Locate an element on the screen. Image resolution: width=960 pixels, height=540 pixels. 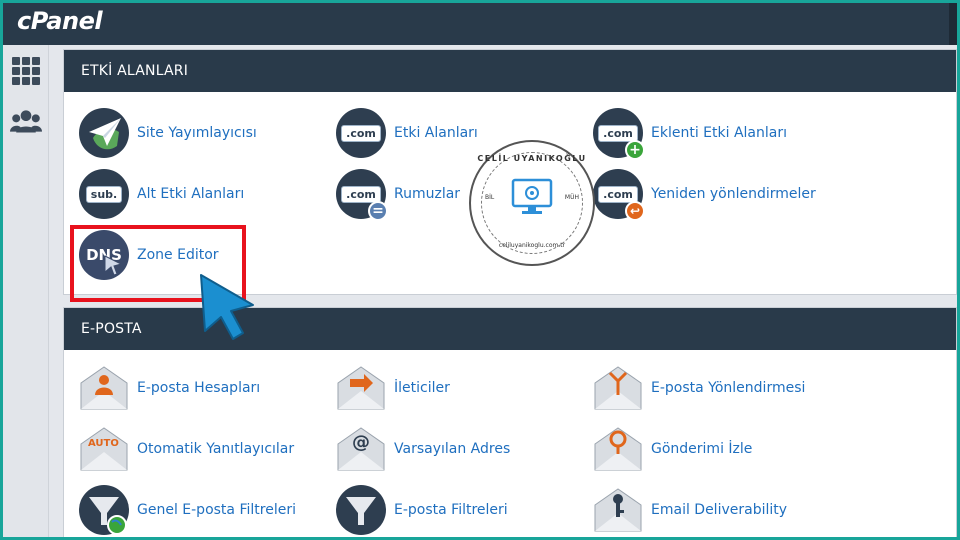
email-routing-icon is located at coordinates (618, 388).